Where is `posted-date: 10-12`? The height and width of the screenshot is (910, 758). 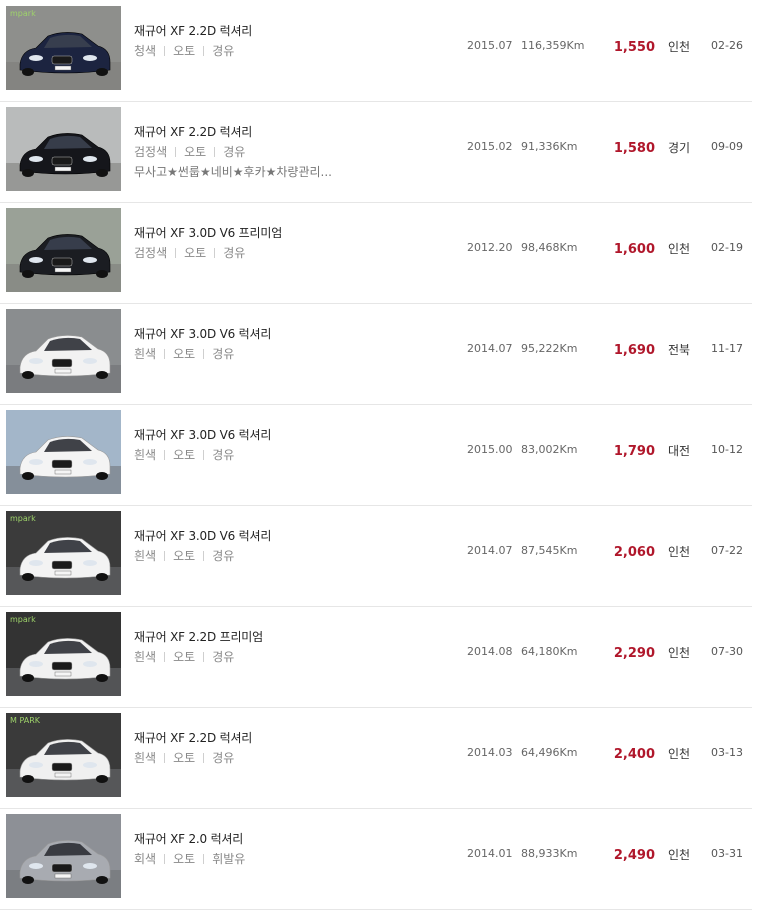
posted-date: 10-12 is located at coordinates (727, 449).